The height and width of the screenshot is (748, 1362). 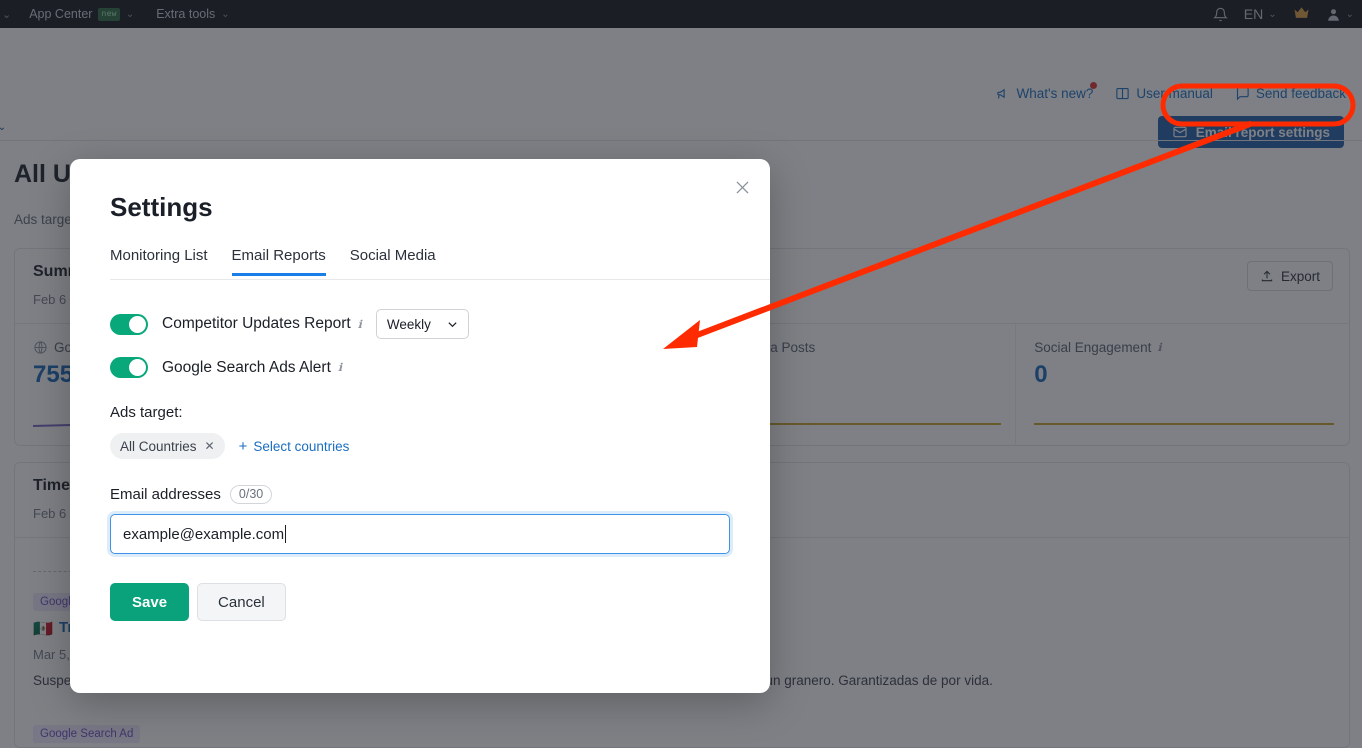 What do you see at coordinates (440, 279) in the screenshot?
I see `tabs-divider` at bounding box center [440, 279].